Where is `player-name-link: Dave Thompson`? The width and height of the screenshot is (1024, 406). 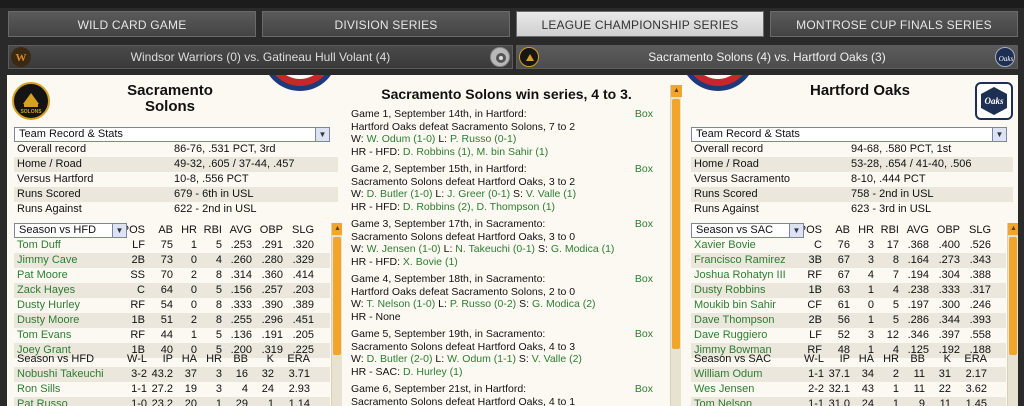
player-name-link: Dave Thompson is located at coordinates (734, 320).